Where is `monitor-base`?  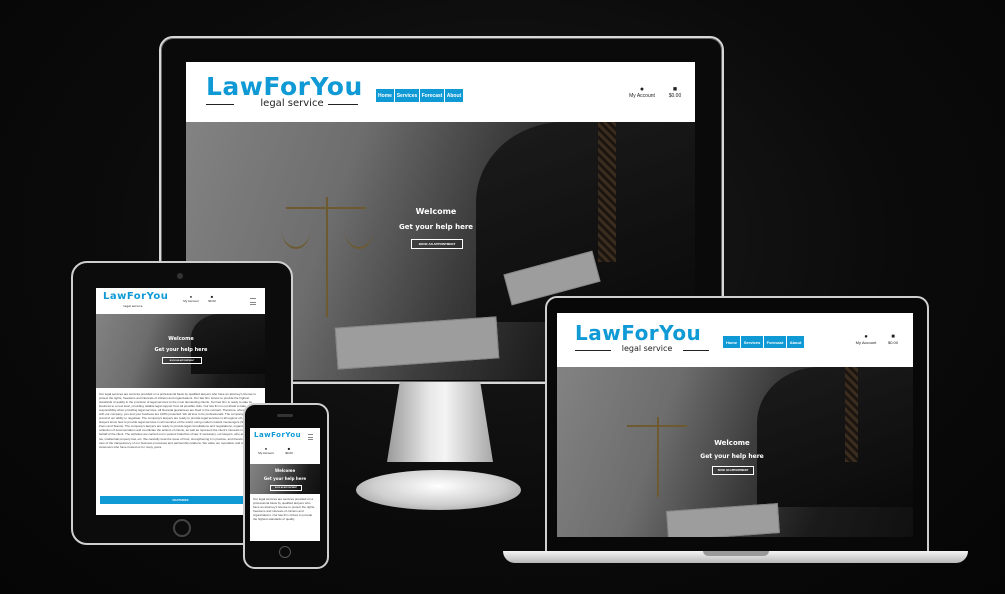 monitor-base is located at coordinates (438, 490).